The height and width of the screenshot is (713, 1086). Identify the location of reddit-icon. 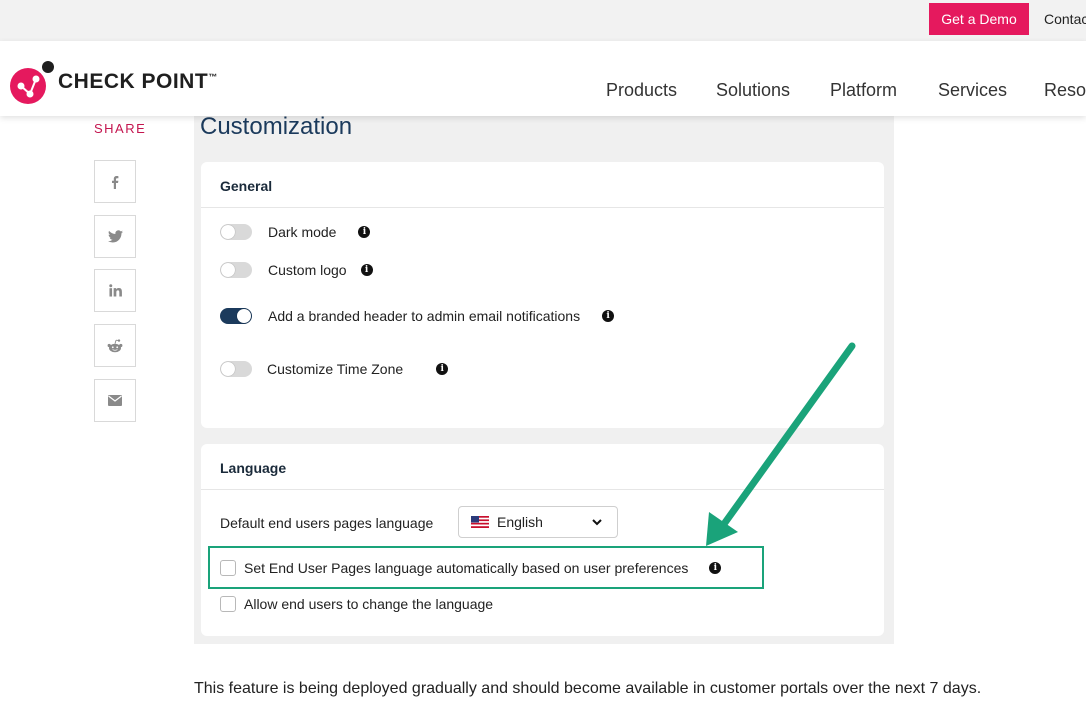
(115, 345).